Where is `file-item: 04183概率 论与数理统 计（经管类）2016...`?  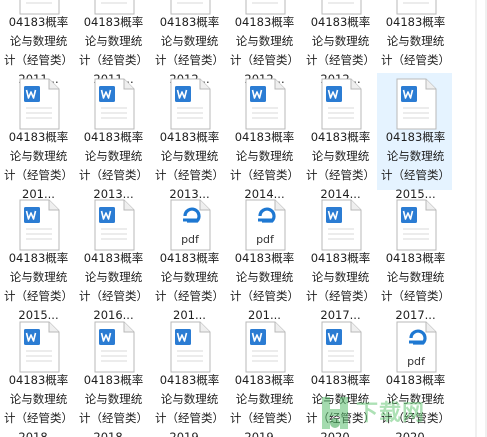 file-item: 04183概率 论与数理统 计（经管类）2016... is located at coordinates (112, 258).